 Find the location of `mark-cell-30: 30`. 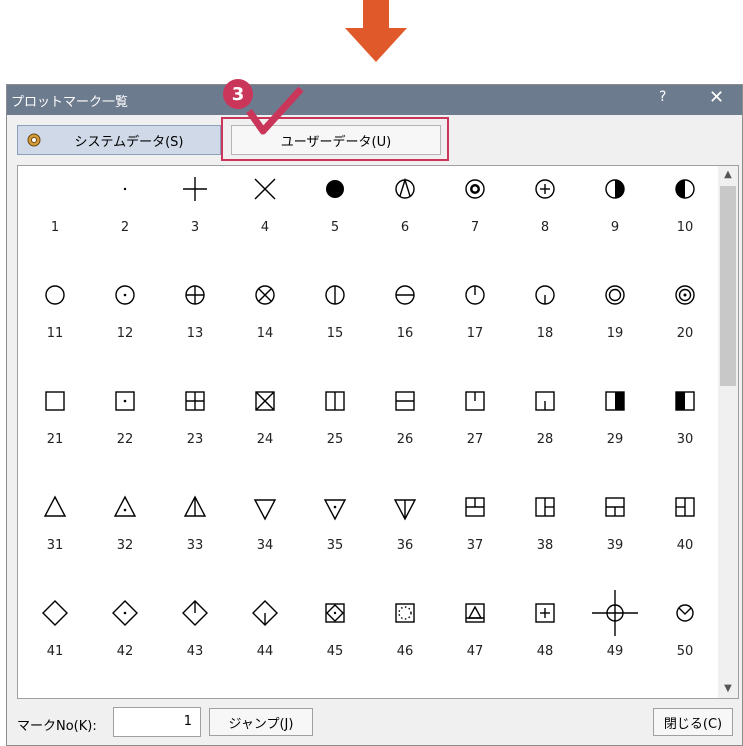

mark-cell-30: 30 is located at coordinates (685, 428).